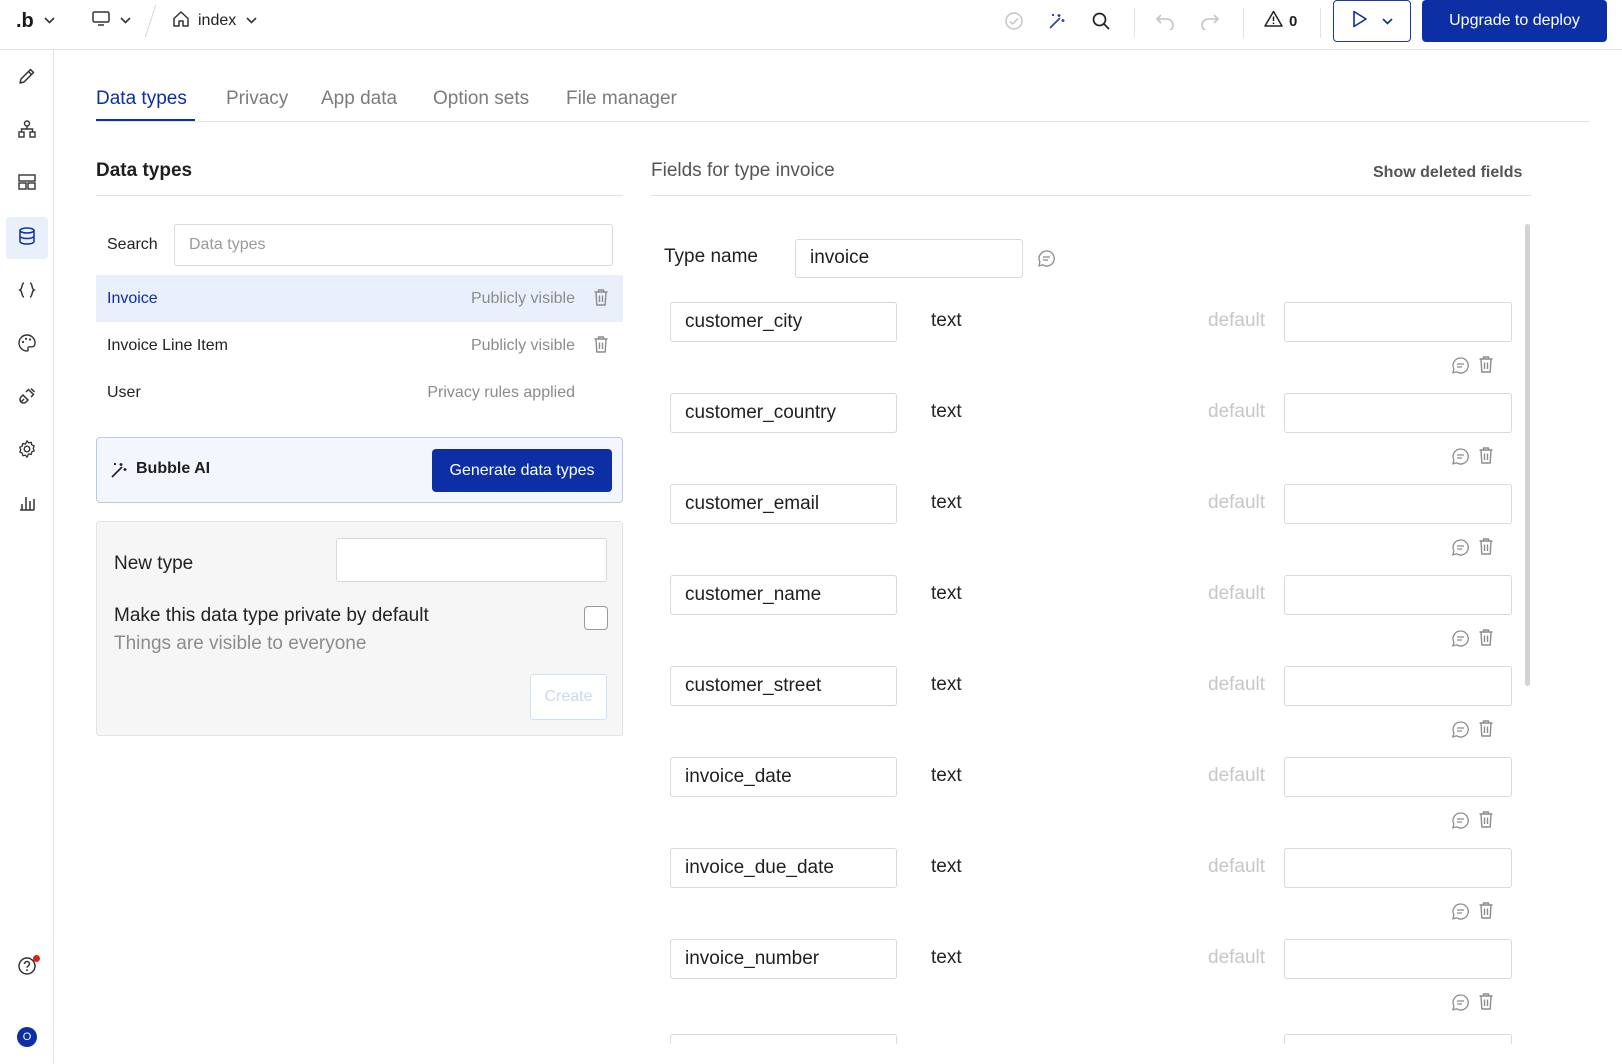  Describe the element at coordinates (27, 451) in the screenshot. I see `rail-settings` at that location.